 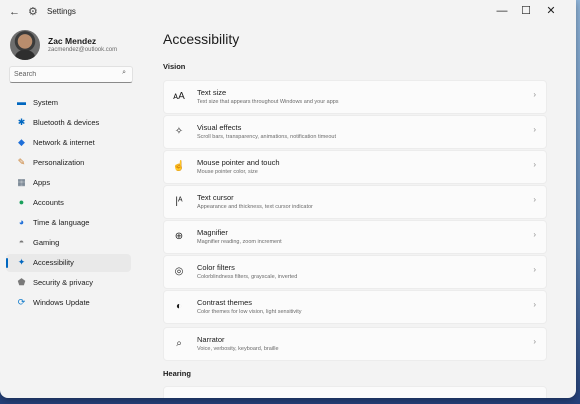 I want to click on window-title: Settings, so click(x=61, y=11).